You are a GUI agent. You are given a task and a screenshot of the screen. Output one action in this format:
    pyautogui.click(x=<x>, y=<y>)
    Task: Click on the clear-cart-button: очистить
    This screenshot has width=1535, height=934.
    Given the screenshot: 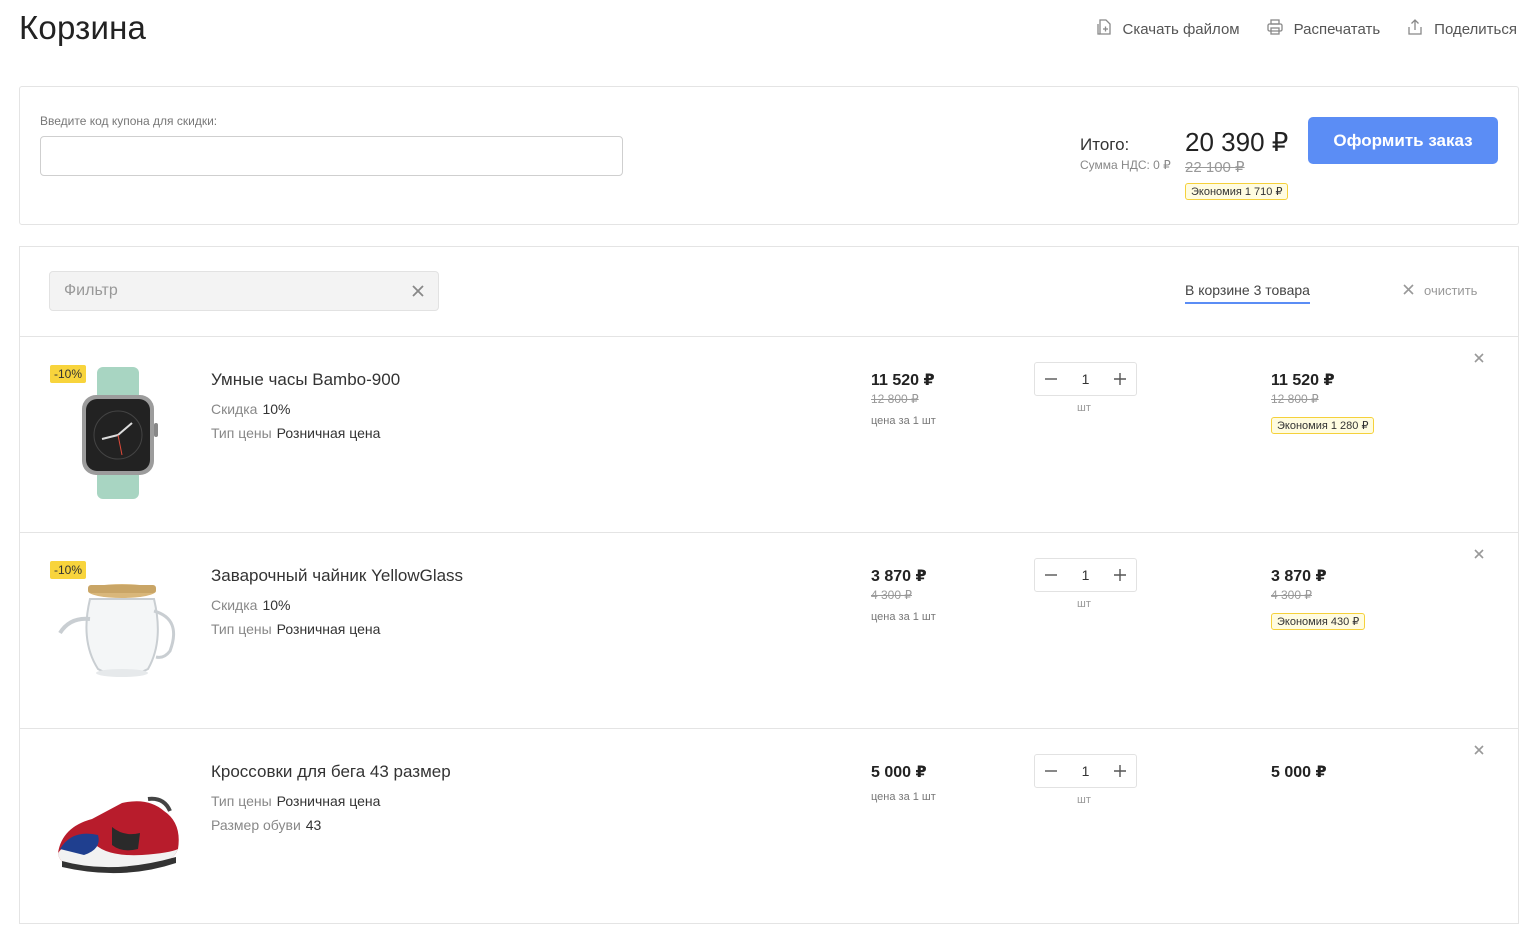 What is the action you would take?
    pyautogui.click(x=1440, y=290)
    